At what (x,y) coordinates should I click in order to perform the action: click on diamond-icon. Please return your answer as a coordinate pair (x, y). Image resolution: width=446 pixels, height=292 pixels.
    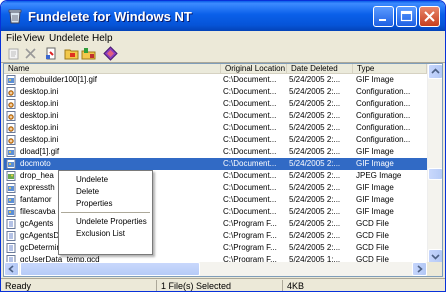
    Looking at the image, I should click on (110, 53).